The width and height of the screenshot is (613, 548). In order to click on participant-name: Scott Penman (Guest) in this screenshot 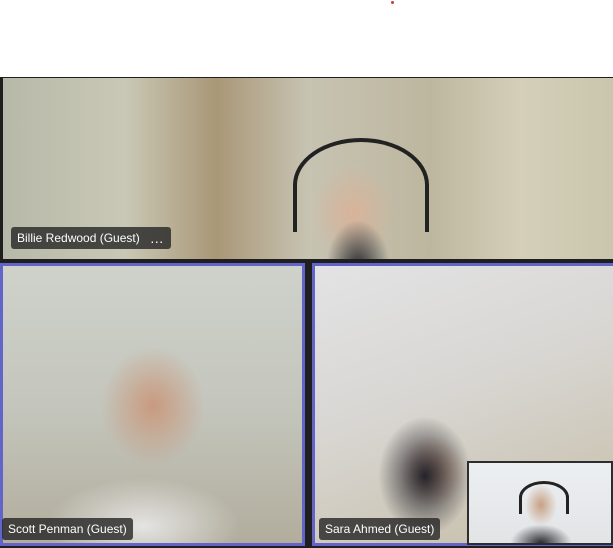, I will do `click(67, 529)`.